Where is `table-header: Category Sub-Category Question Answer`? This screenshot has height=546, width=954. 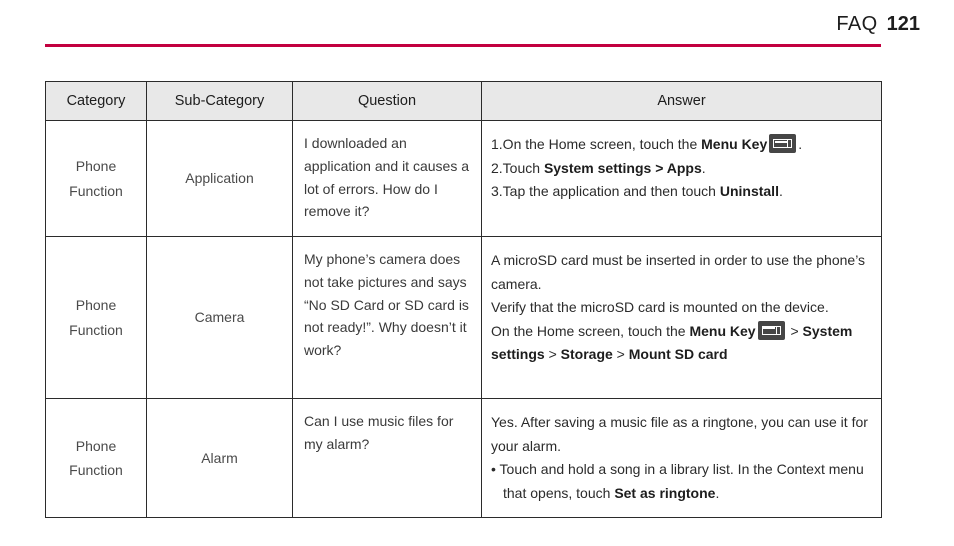
table-header: Category Sub-Category Question Answer is located at coordinates (463, 101).